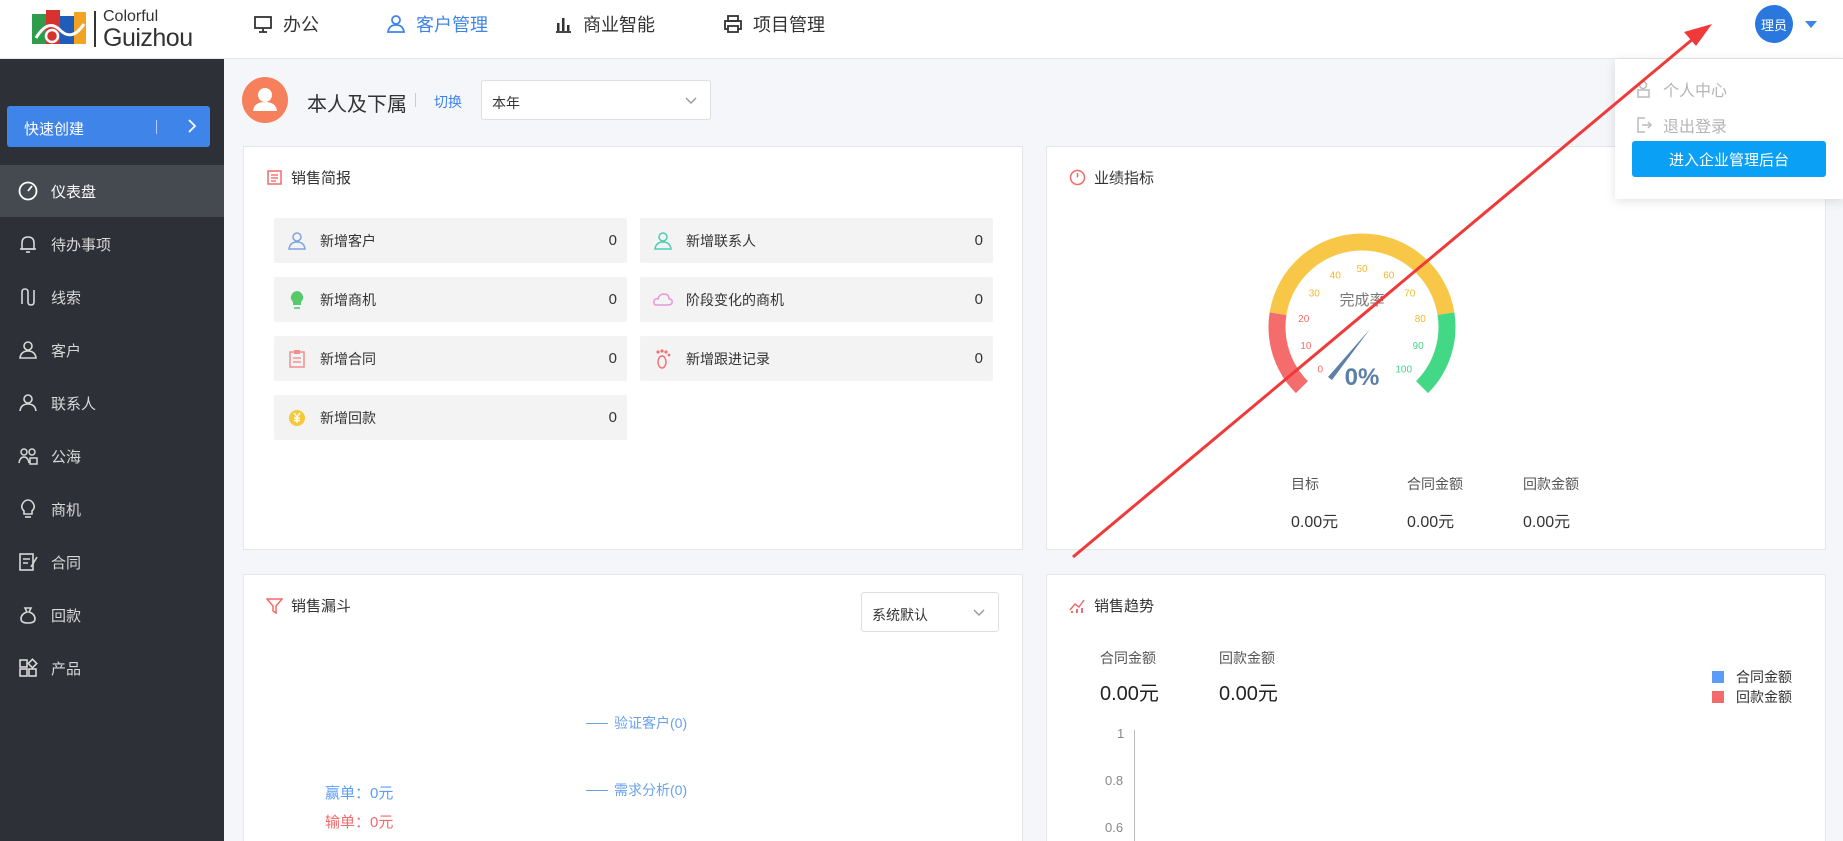 The image size is (1843, 841). What do you see at coordinates (1305, 484) in the screenshot?
I see `kpi-target-label: 目标` at bounding box center [1305, 484].